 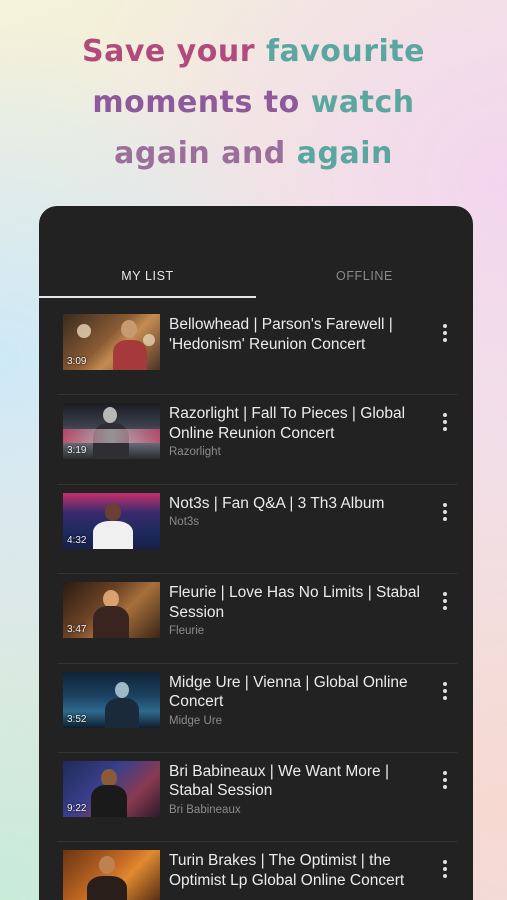 What do you see at coordinates (257, 530) in the screenshot?
I see `list-item: 4:32 Not3s | Fan Q&A | 3 Th3 Album Not3s` at bounding box center [257, 530].